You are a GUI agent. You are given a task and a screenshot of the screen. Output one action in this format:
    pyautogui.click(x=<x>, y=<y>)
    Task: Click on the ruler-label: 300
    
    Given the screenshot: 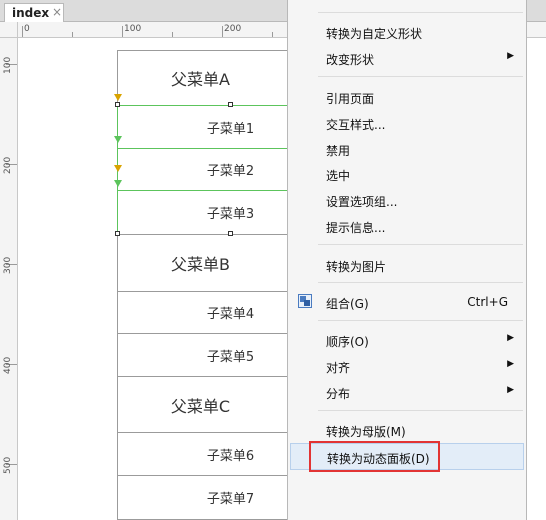 What is the action you would take?
    pyautogui.click(x=8, y=265)
    